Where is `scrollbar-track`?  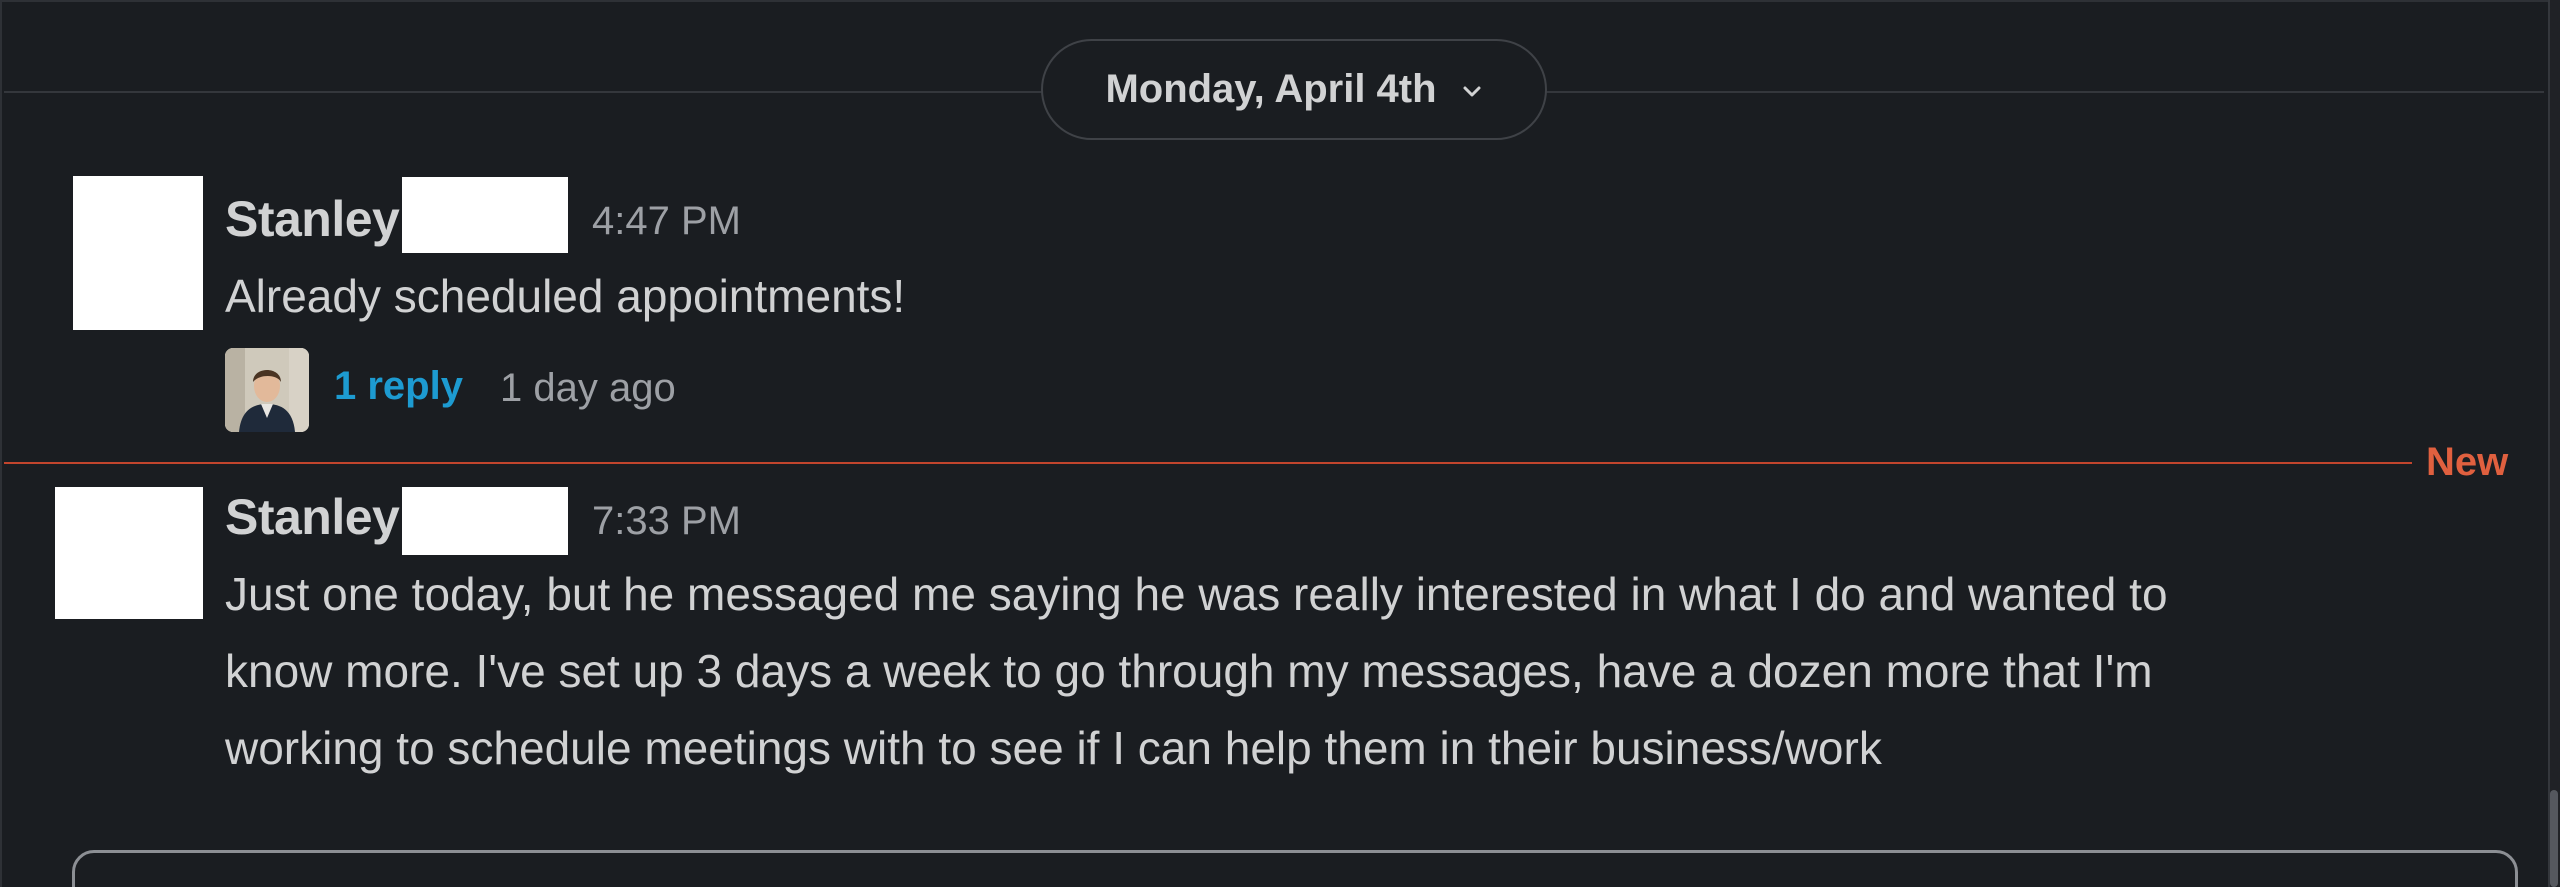
scrollbar-track is located at coordinates (2554, 443).